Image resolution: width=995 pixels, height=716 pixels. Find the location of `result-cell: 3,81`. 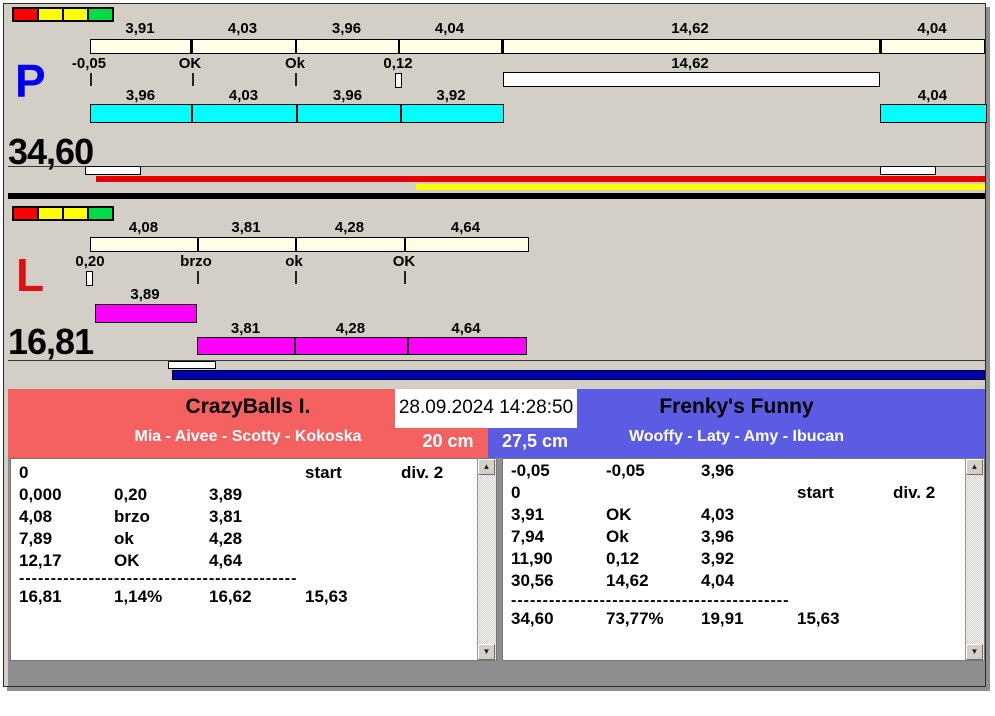

result-cell: 3,81 is located at coordinates (226, 516).